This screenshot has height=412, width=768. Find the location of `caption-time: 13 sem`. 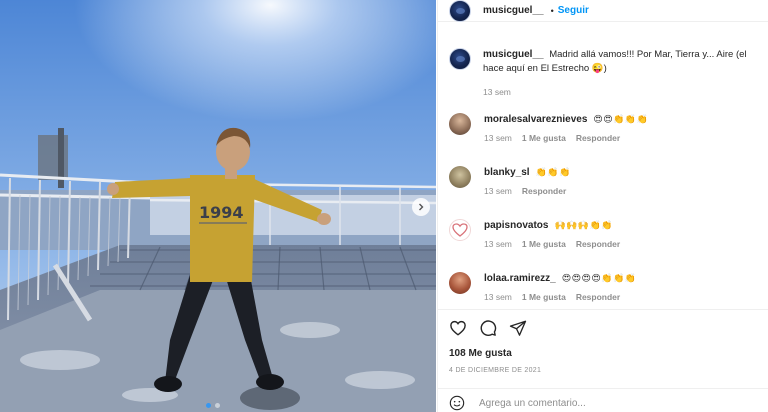

caption-time: 13 sem is located at coordinates (621, 92).